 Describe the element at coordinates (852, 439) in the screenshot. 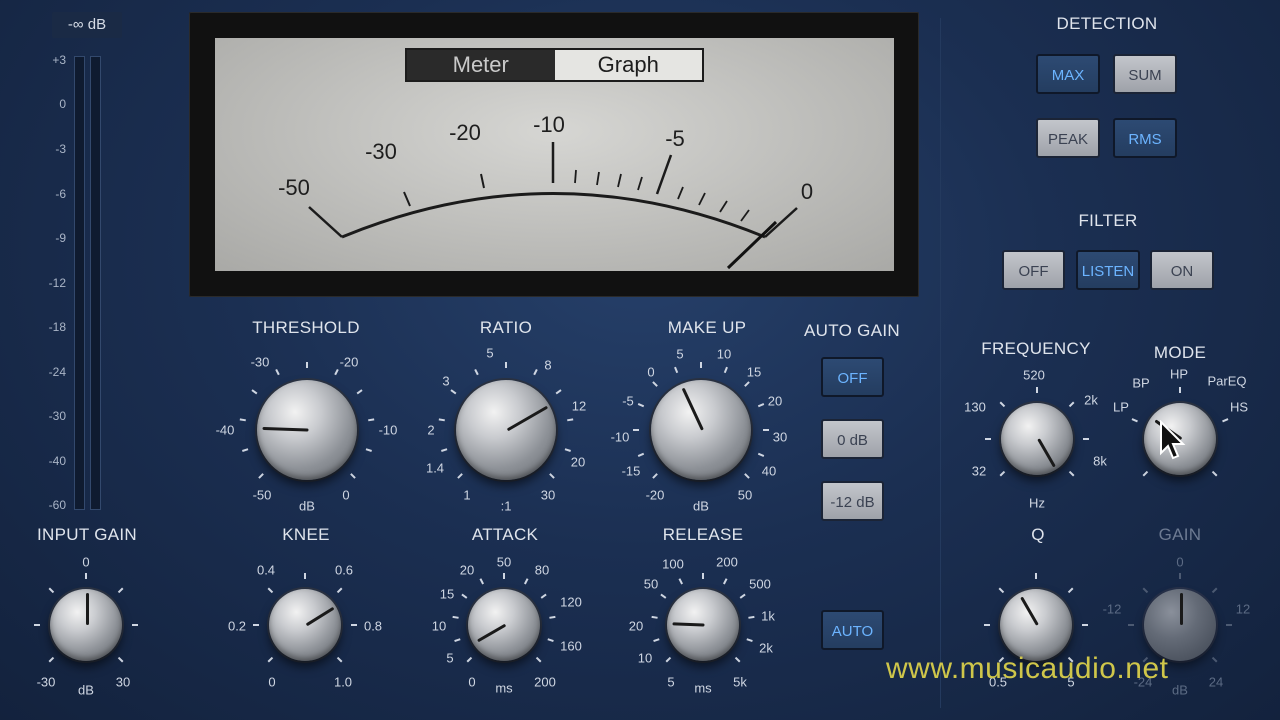

I see `auto-gain-0db-button: 0 dB` at that location.